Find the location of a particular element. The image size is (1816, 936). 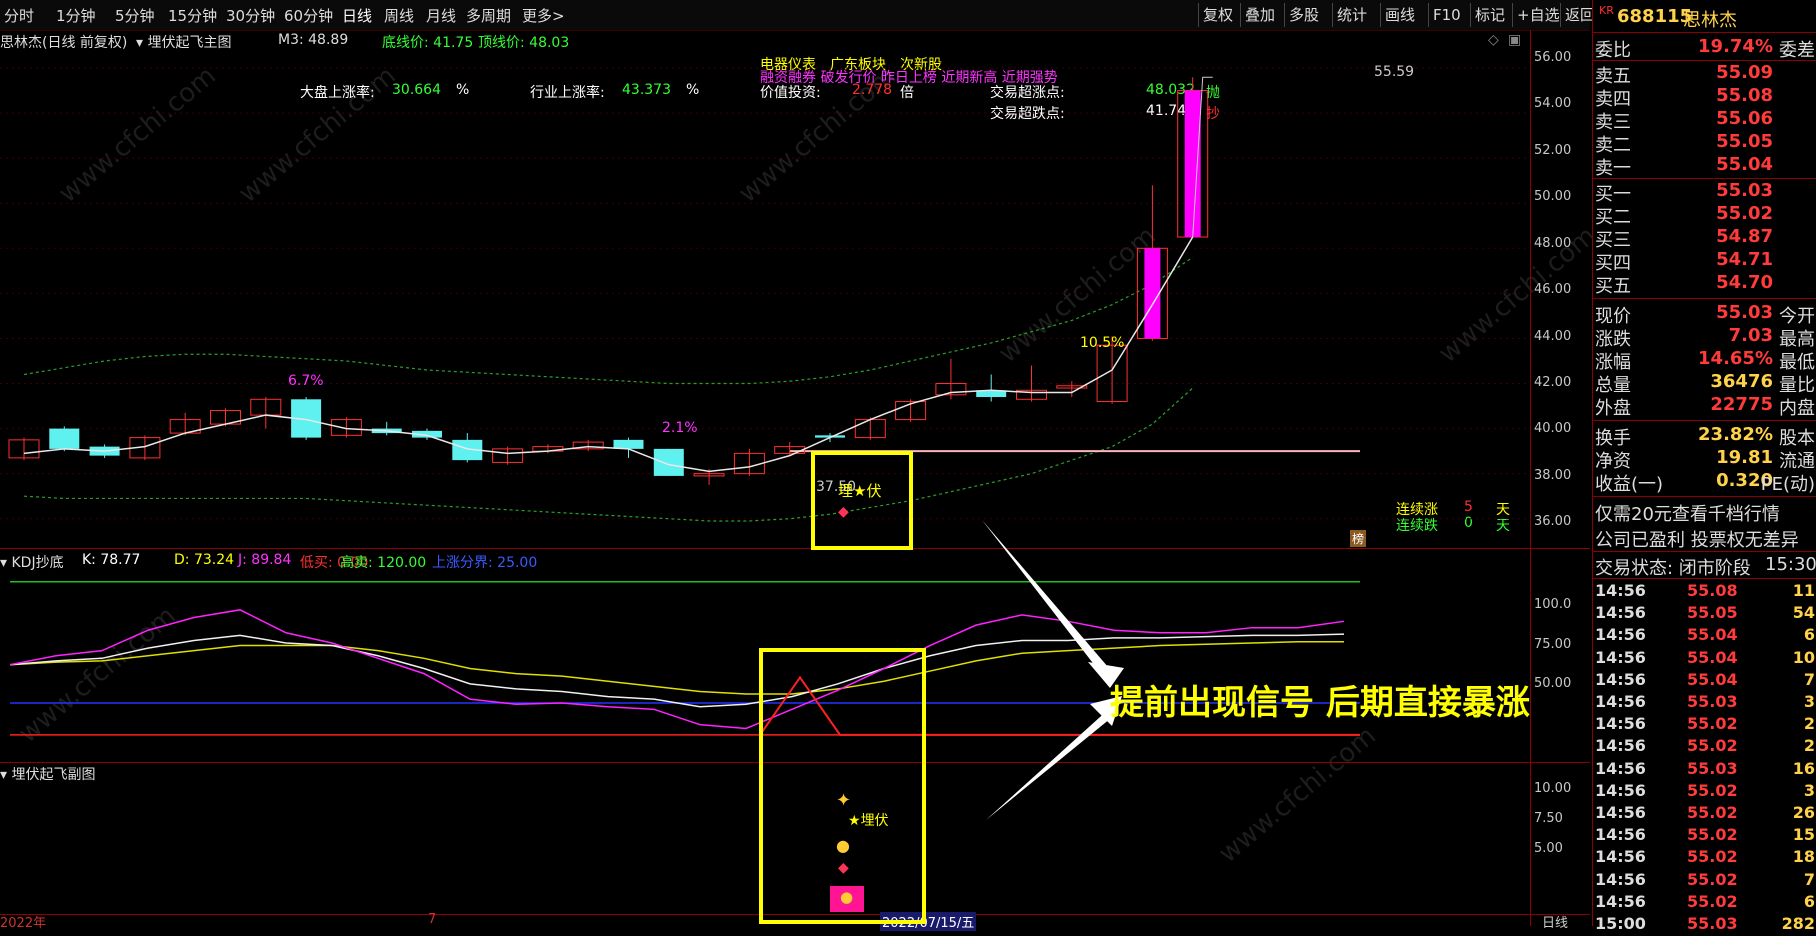

y-tick: 54.00 is located at coordinates (1553, 103).